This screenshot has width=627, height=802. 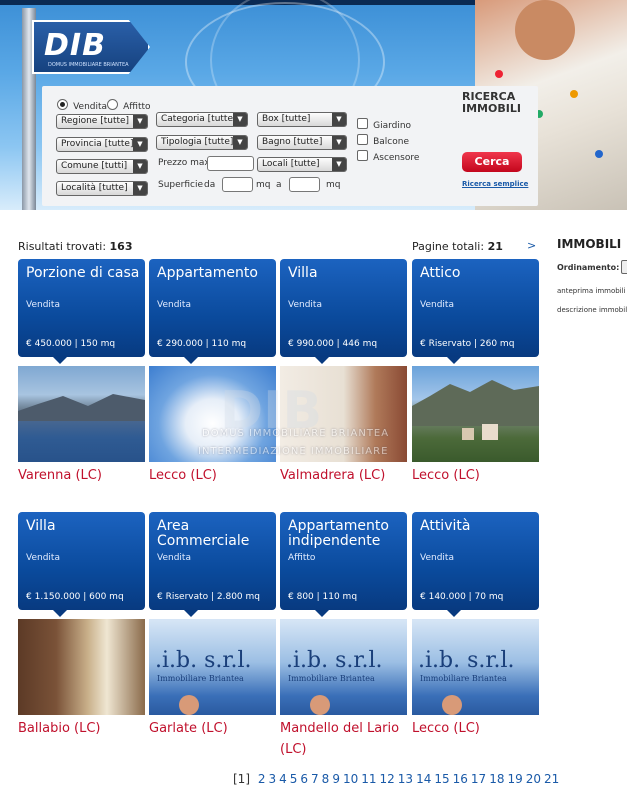 I want to click on select-box: Box [tutte] ▼, so click(x=302, y=119).